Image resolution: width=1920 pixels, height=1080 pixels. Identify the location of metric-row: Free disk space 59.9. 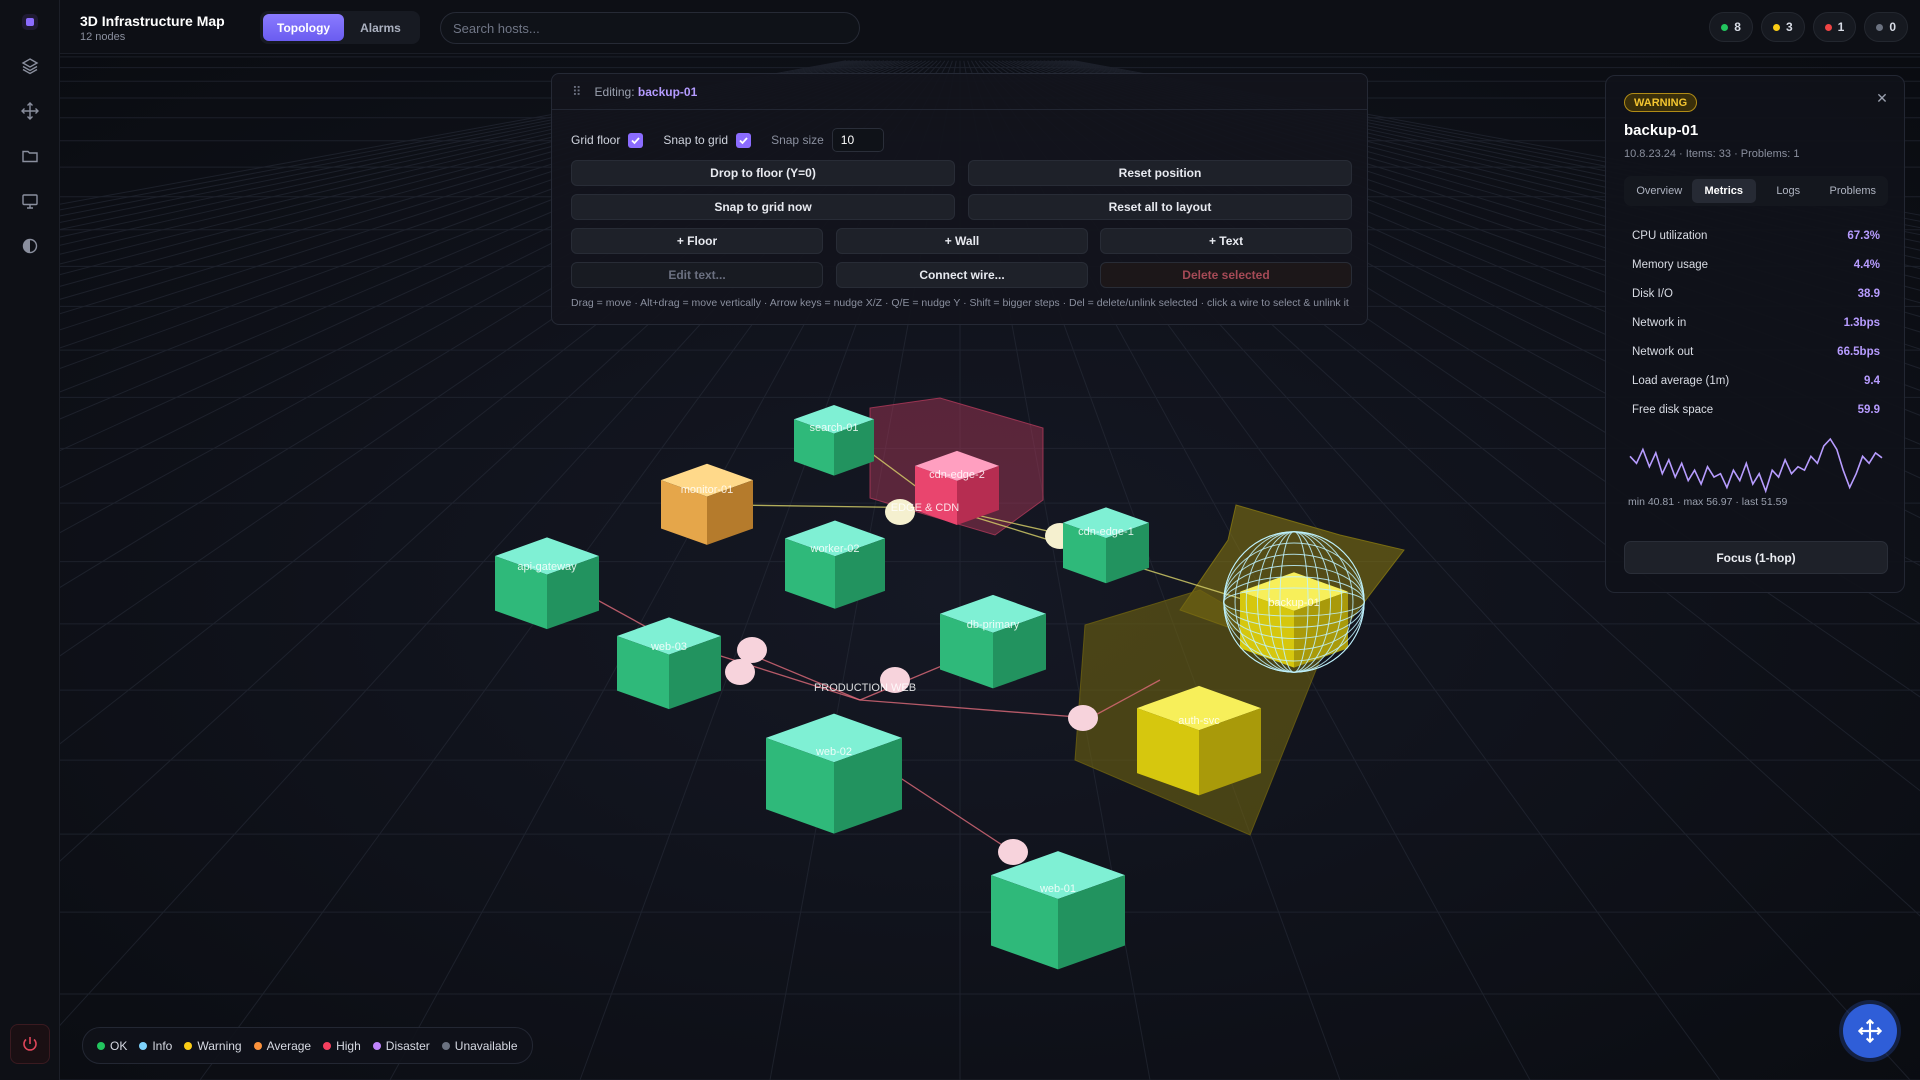
(1756, 409).